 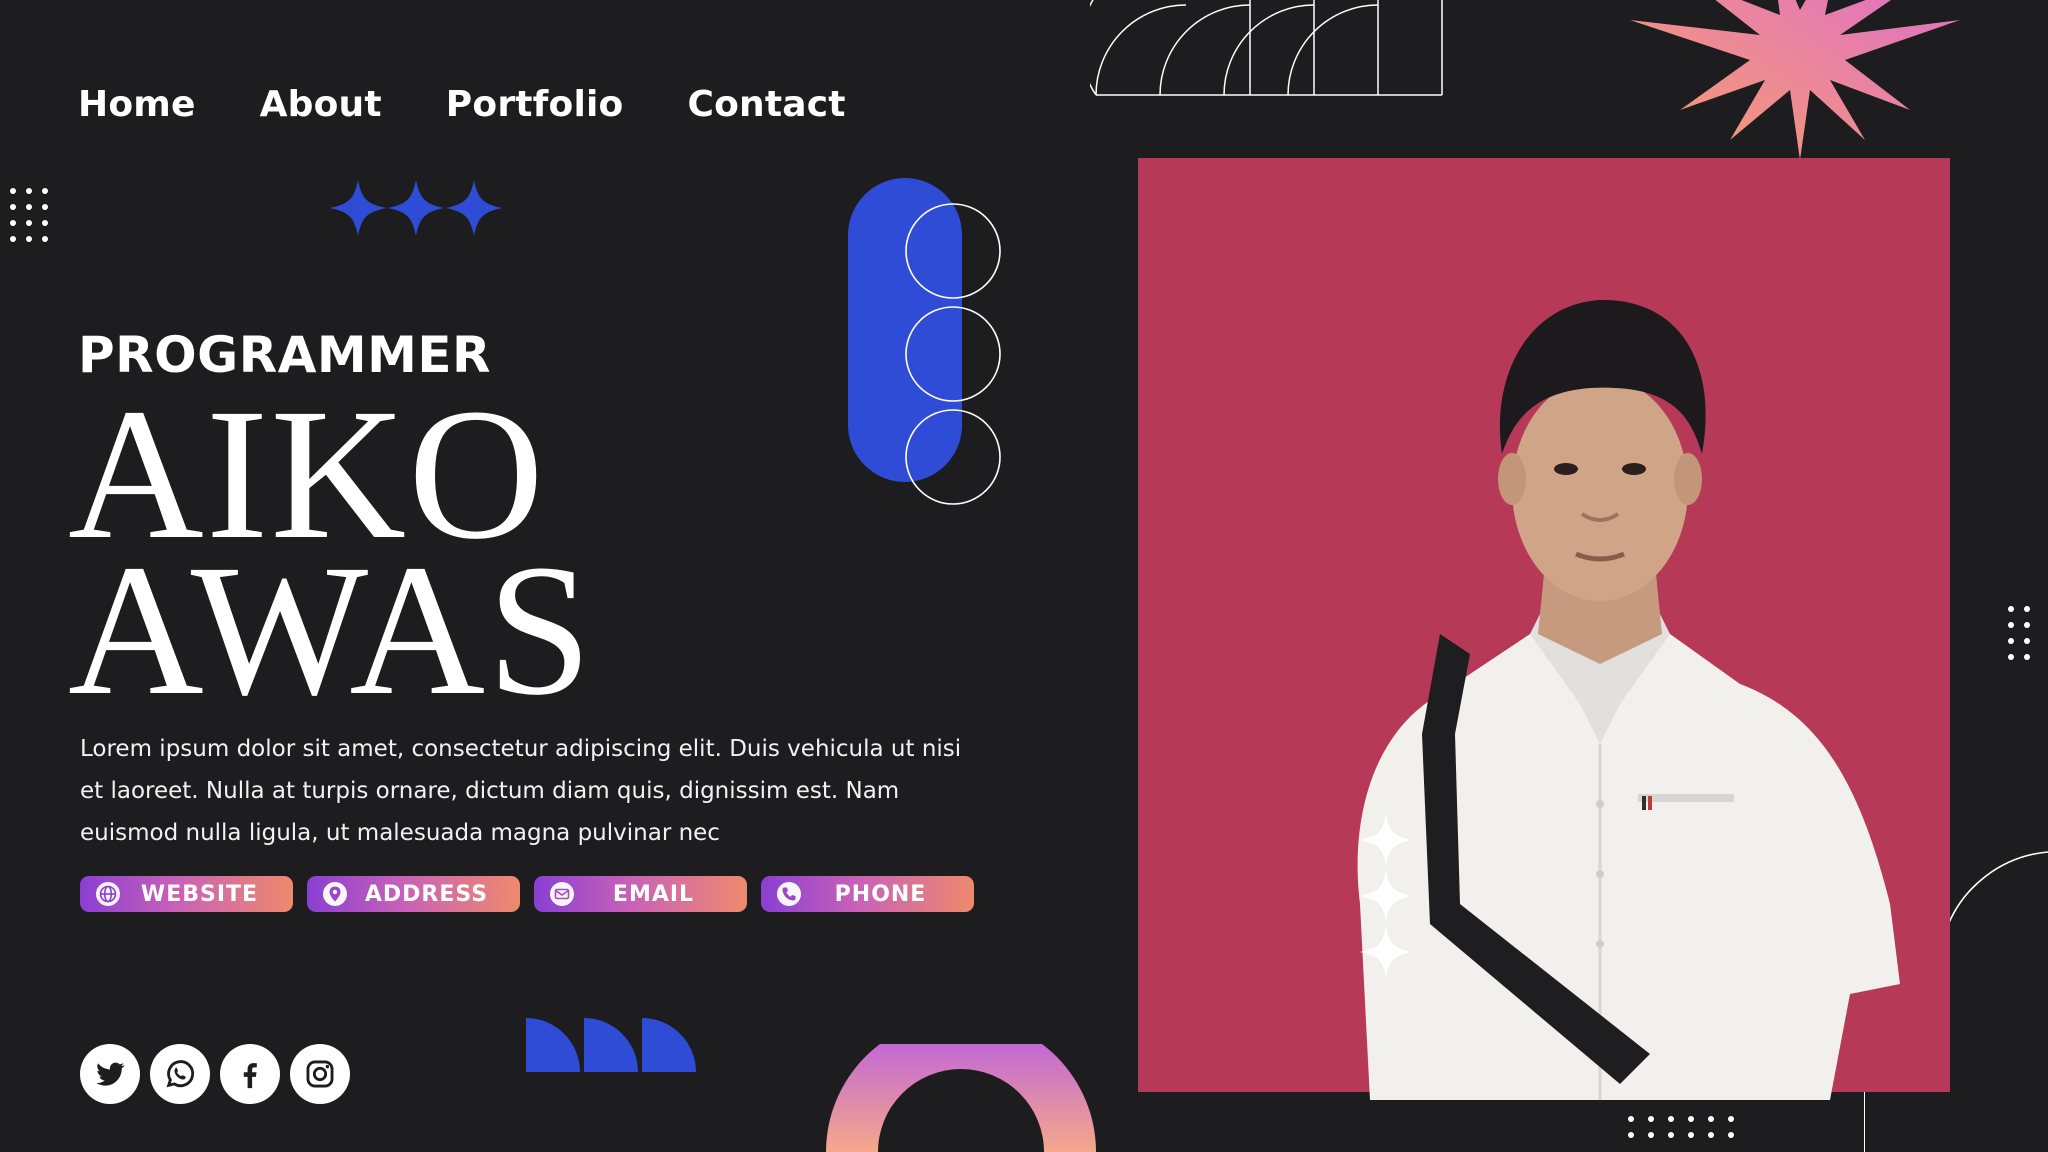 I want to click on nav-home-link: Home, so click(x=137, y=104).